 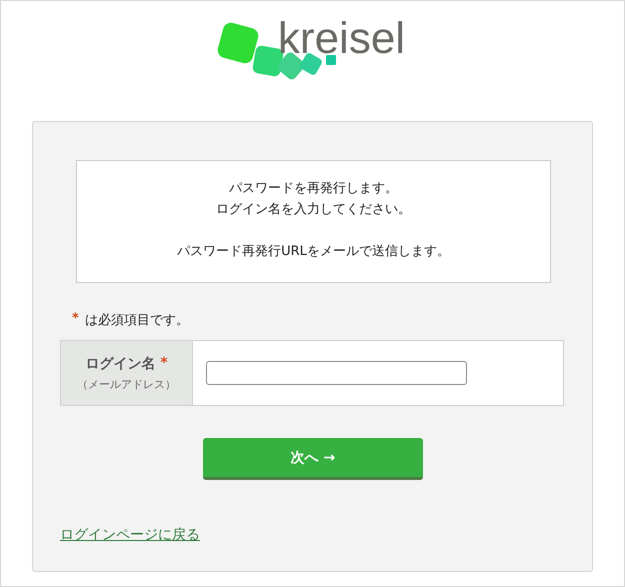 I want to click on logo-text: kreisel, so click(x=342, y=39).